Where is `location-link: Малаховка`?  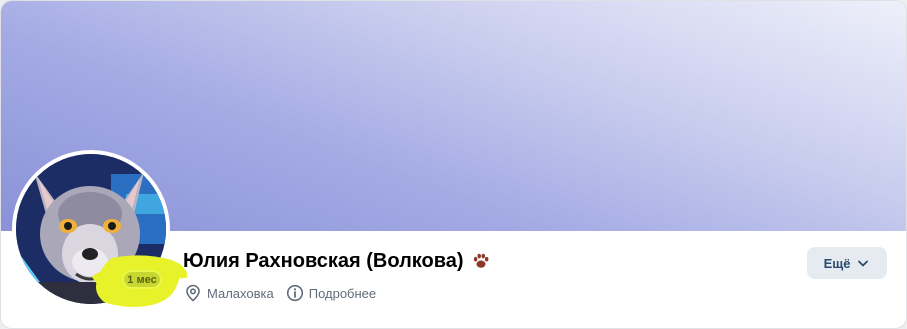
location-link: Малаховка is located at coordinates (228, 293).